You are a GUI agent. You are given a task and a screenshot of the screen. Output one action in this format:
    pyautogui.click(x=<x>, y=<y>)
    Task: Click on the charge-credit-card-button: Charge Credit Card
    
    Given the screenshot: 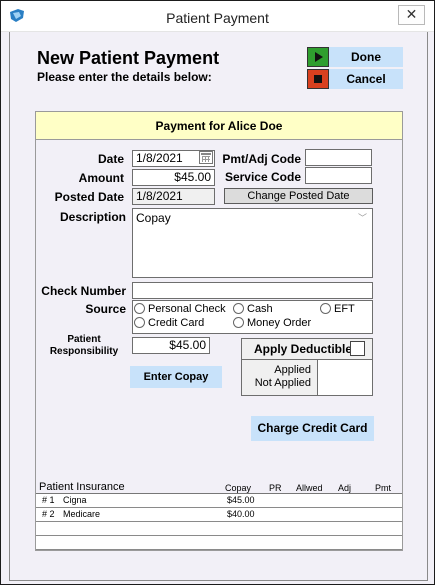 What is the action you would take?
    pyautogui.click(x=312, y=428)
    